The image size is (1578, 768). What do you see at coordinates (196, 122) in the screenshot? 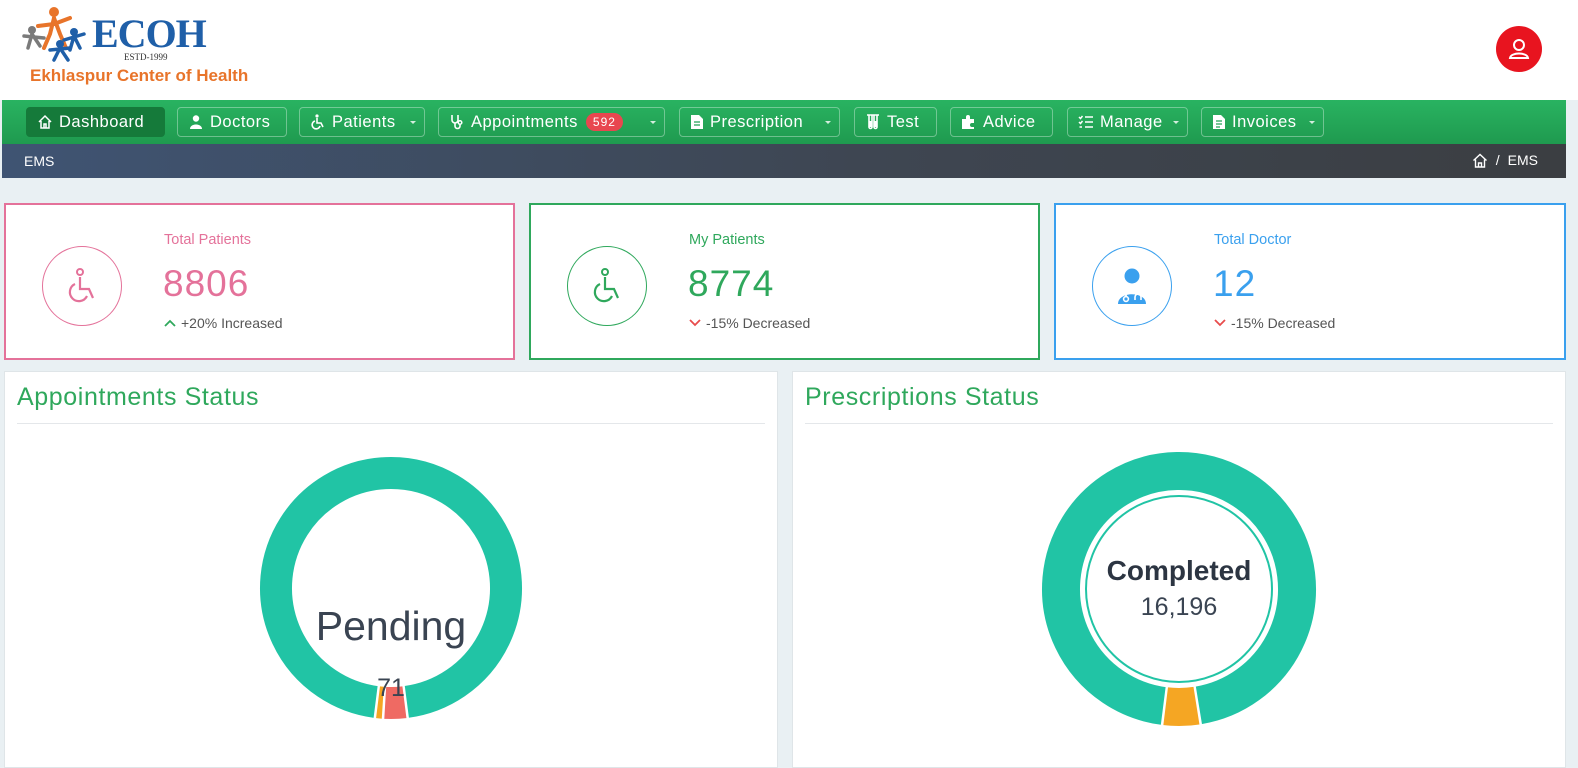
I see `user-md-icon` at bounding box center [196, 122].